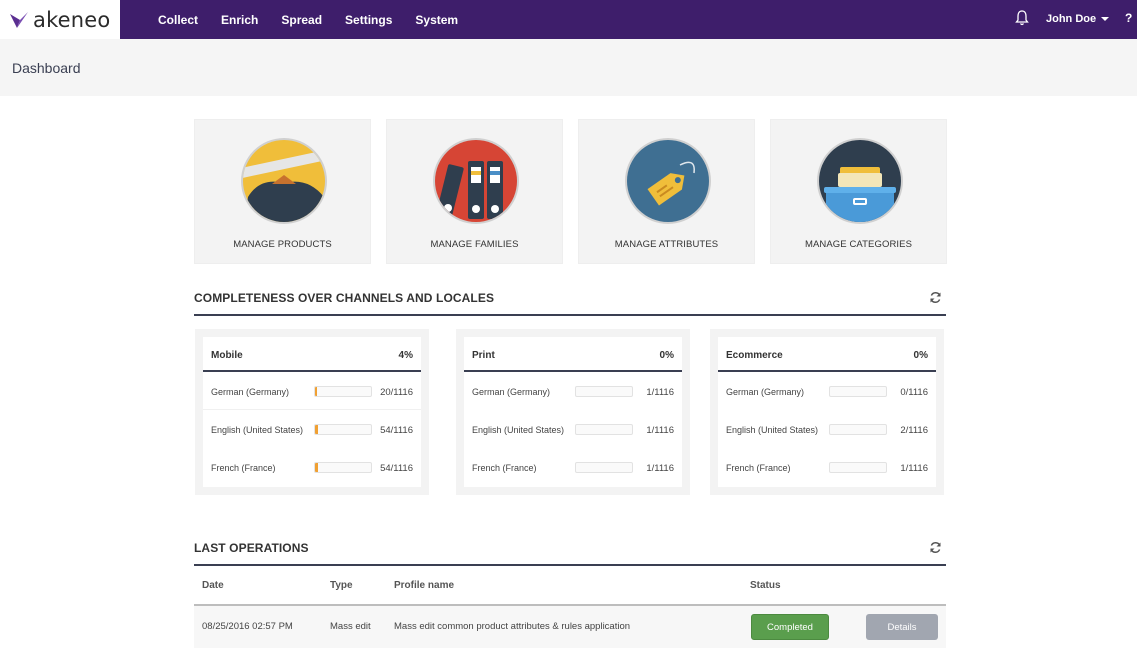 The height and width of the screenshot is (648, 1137). What do you see at coordinates (474, 244) in the screenshot?
I see `tile-label: MANAGE FAMILIES` at bounding box center [474, 244].